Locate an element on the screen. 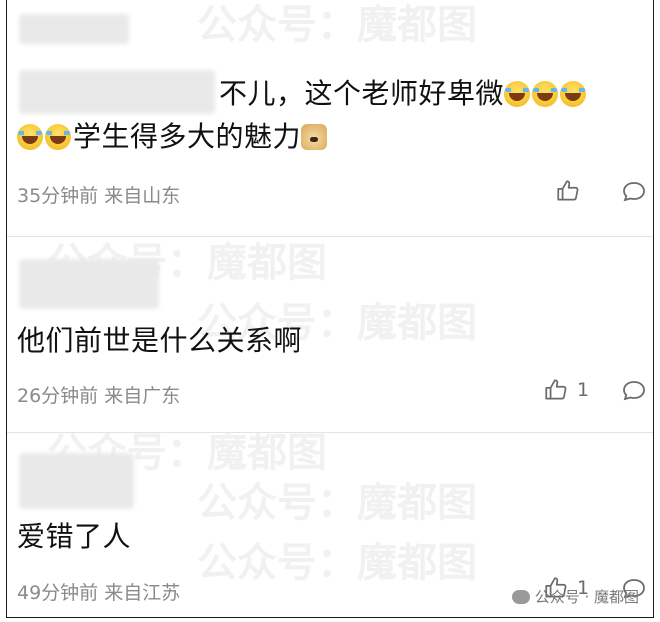  comment-text-line2: 学生得多大的魅力 is located at coordinates (172, 137).